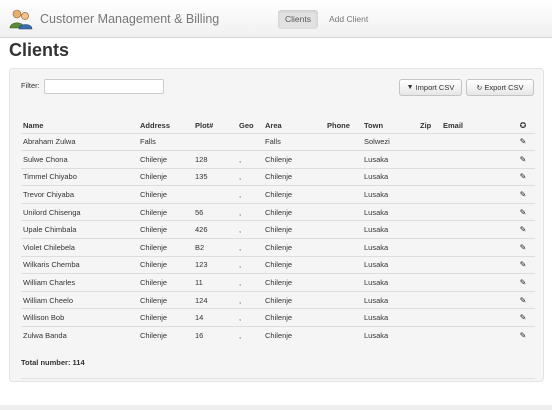 This screenshot has width=552, height=410. I want to click on table-cell-plot, so click(215, 194).